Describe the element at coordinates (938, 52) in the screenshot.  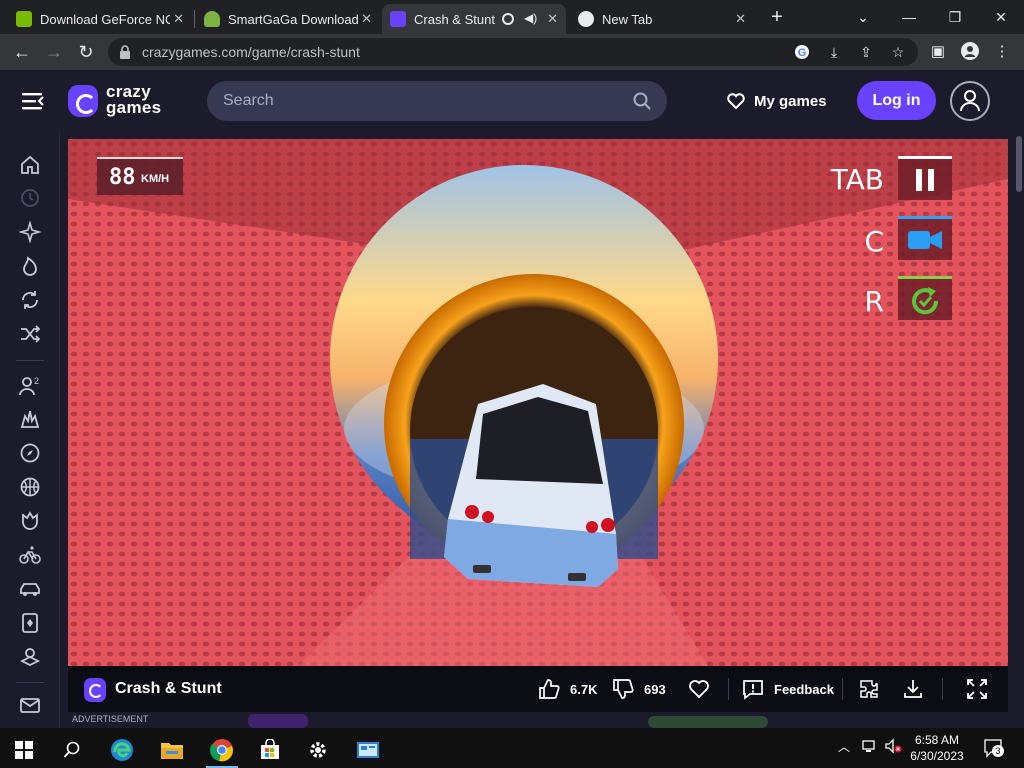
I see `side-panel-icon: ▣` at that location.